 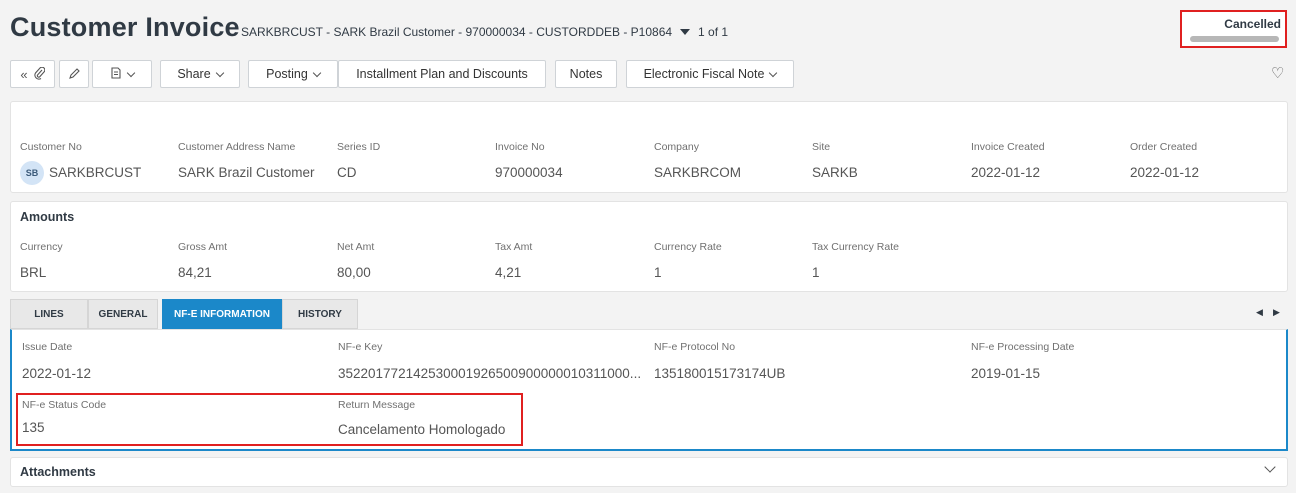 I want to click on edit-button, so click(x=74, y=74).